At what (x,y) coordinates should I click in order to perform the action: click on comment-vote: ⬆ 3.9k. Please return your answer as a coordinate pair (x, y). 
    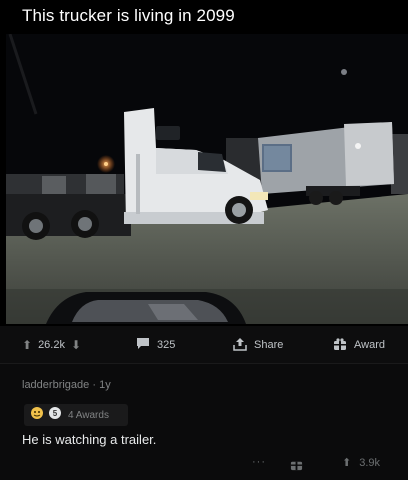
    Looking at the image, I should click on (361, 463).